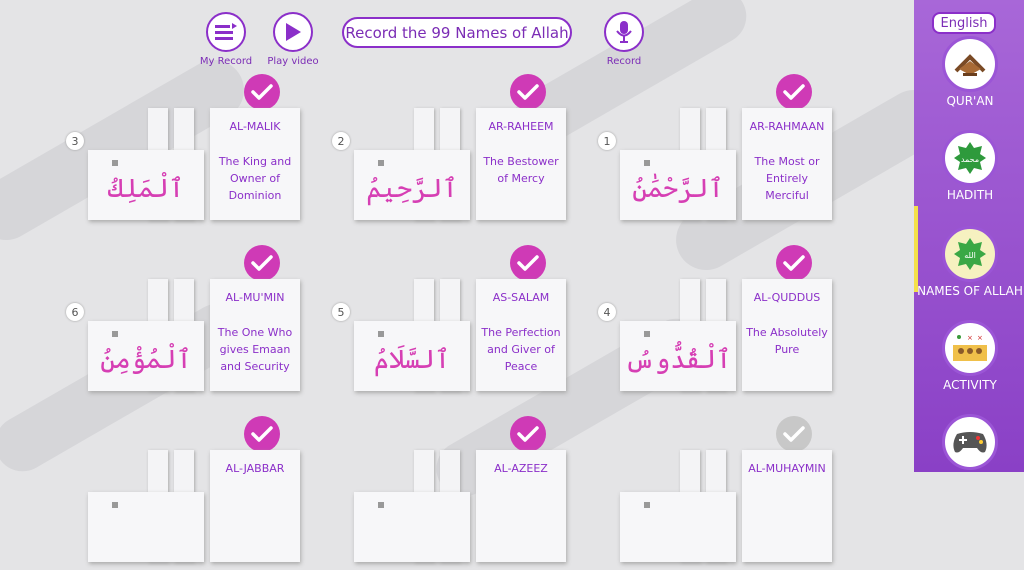 The width and height of the screenshot is (1024, 570). I want to click on record-label: Record, so click(624, 61).